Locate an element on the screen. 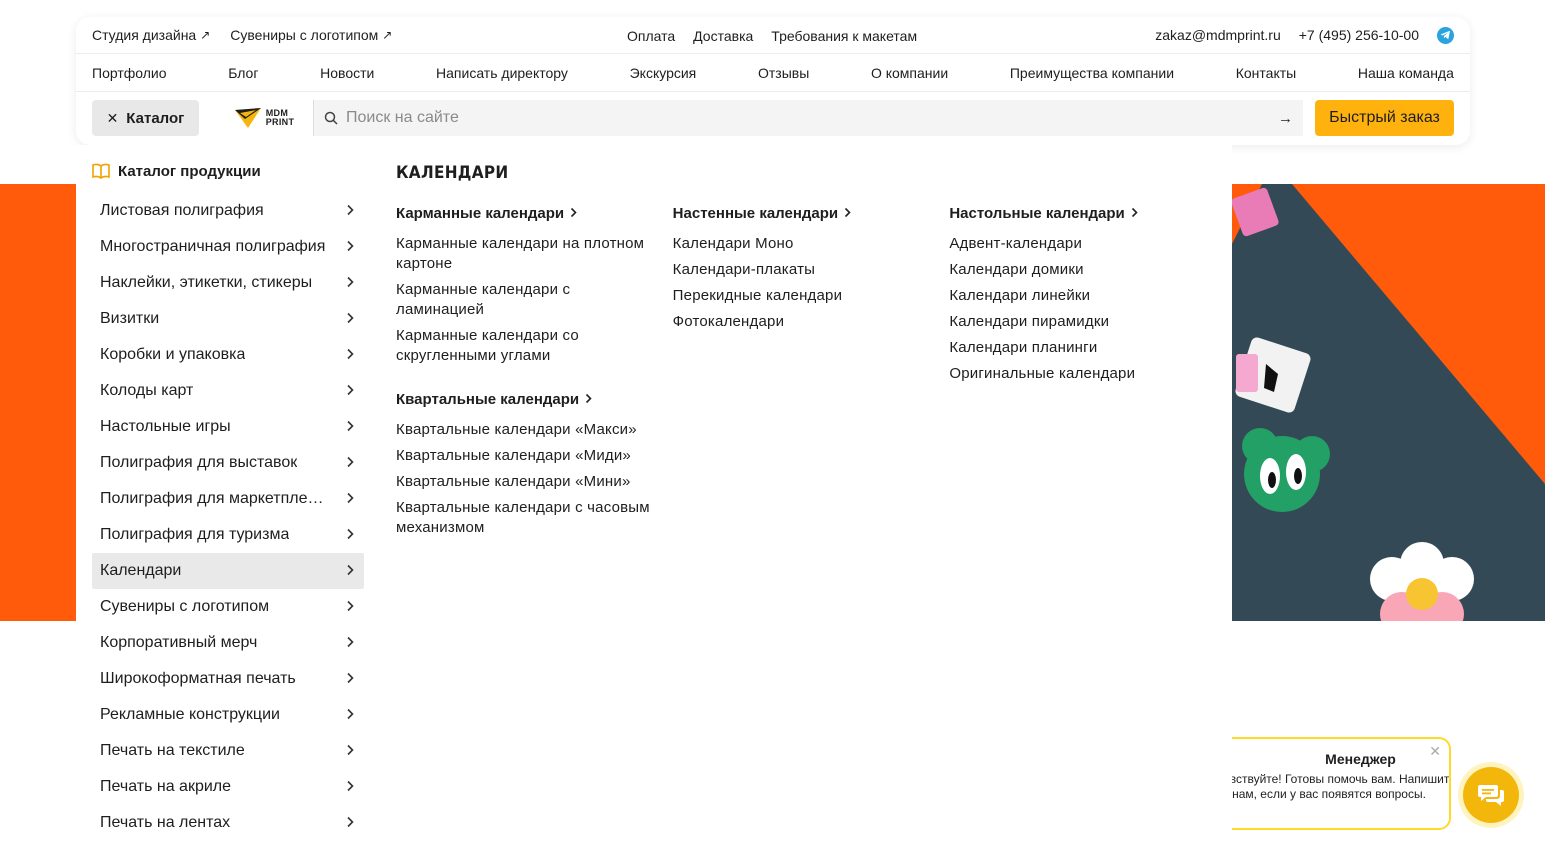 The image size is (1560, 850). catalog-item: Печать на лентах is located at coordinates (228, 823).